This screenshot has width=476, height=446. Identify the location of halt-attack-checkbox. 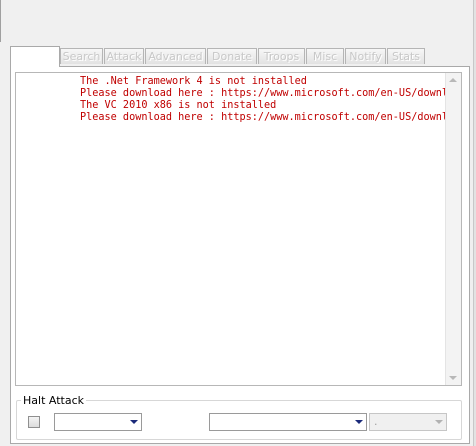
(34, 422).